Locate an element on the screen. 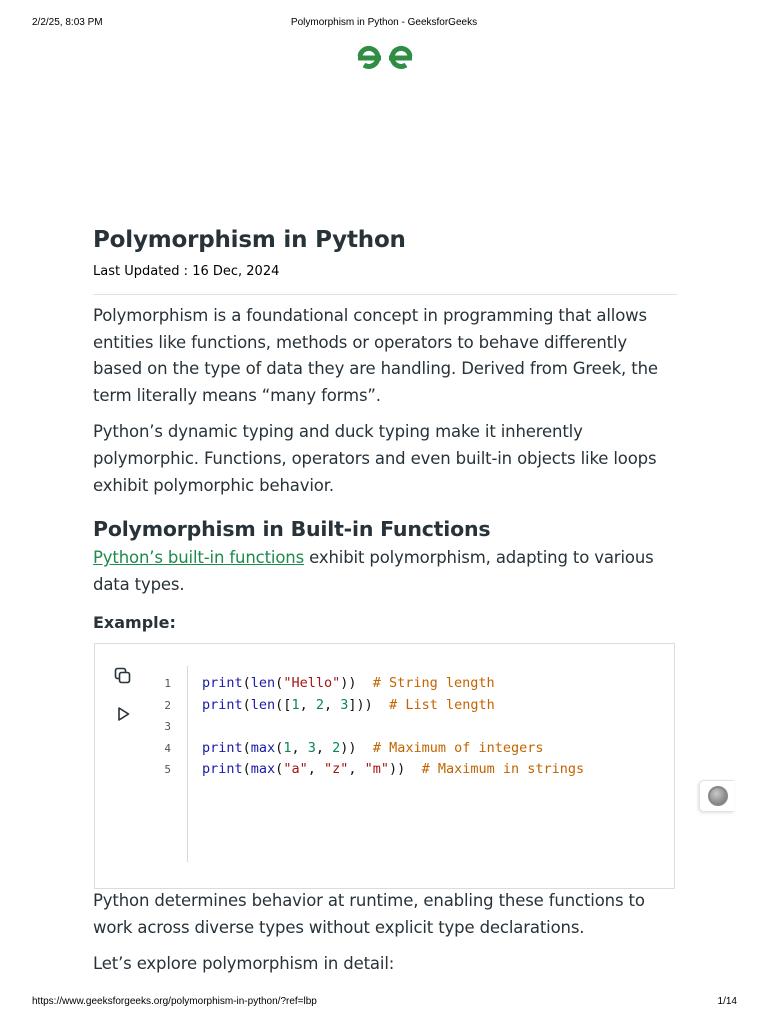  print-doc-title: Polymorphism in Python - GeeksforGeeks is located at coordinates (384, 22).